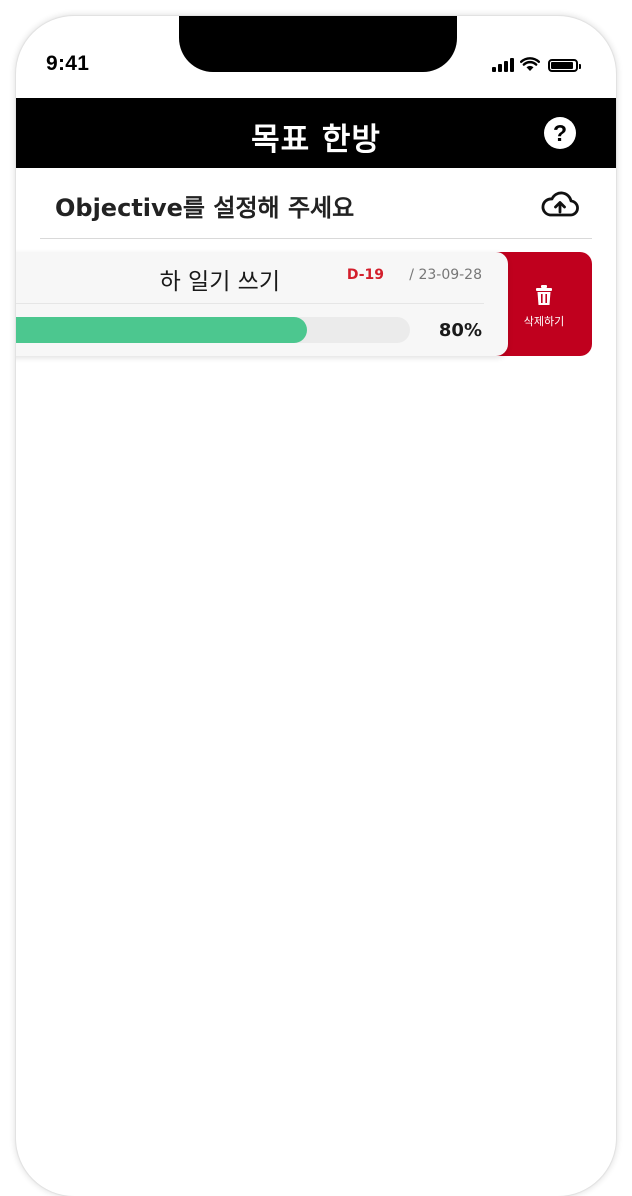  I want to click on progress-percent: 80%, so click(460, 330).